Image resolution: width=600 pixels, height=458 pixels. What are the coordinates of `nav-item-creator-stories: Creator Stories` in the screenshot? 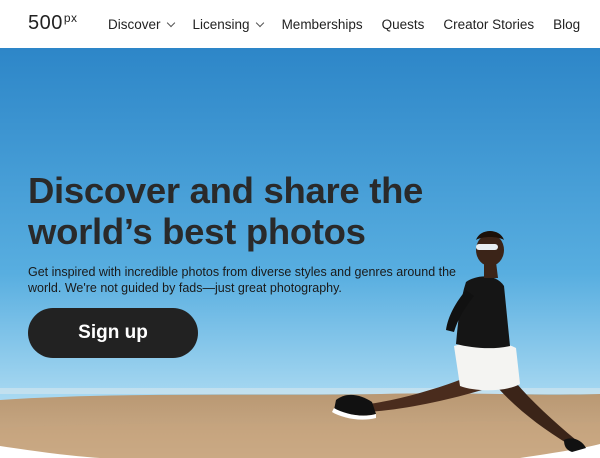 It's located at (488, 24).